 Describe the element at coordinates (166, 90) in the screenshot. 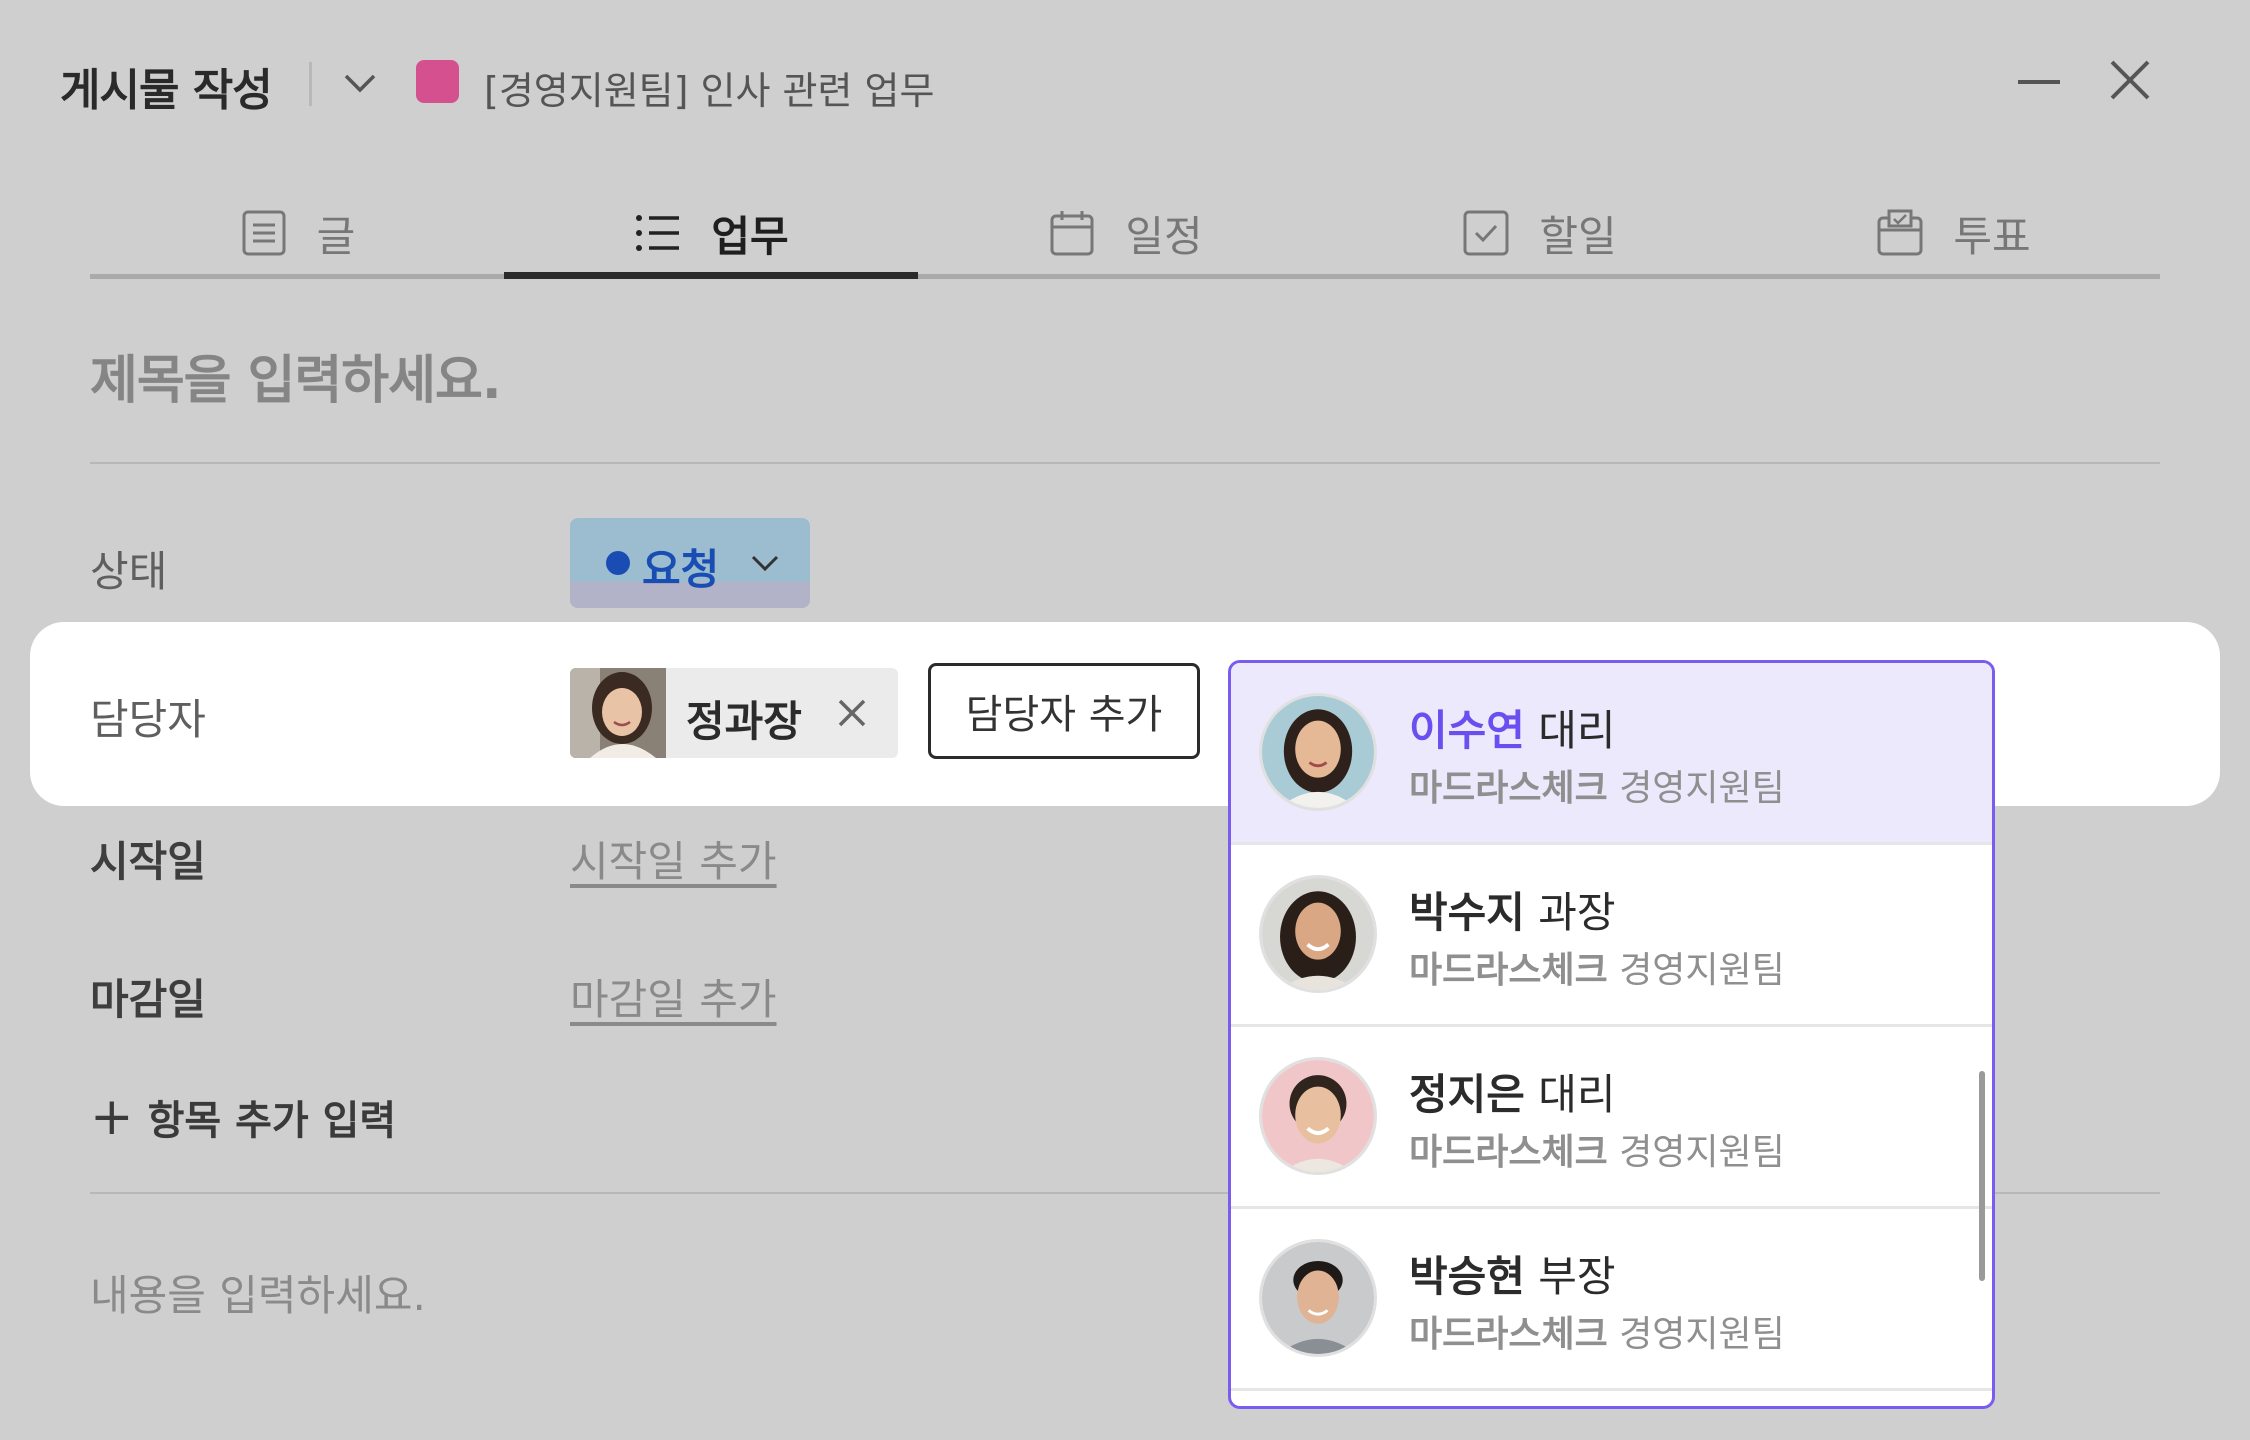

I see `dialog-title: 게시물 작성` at that location.